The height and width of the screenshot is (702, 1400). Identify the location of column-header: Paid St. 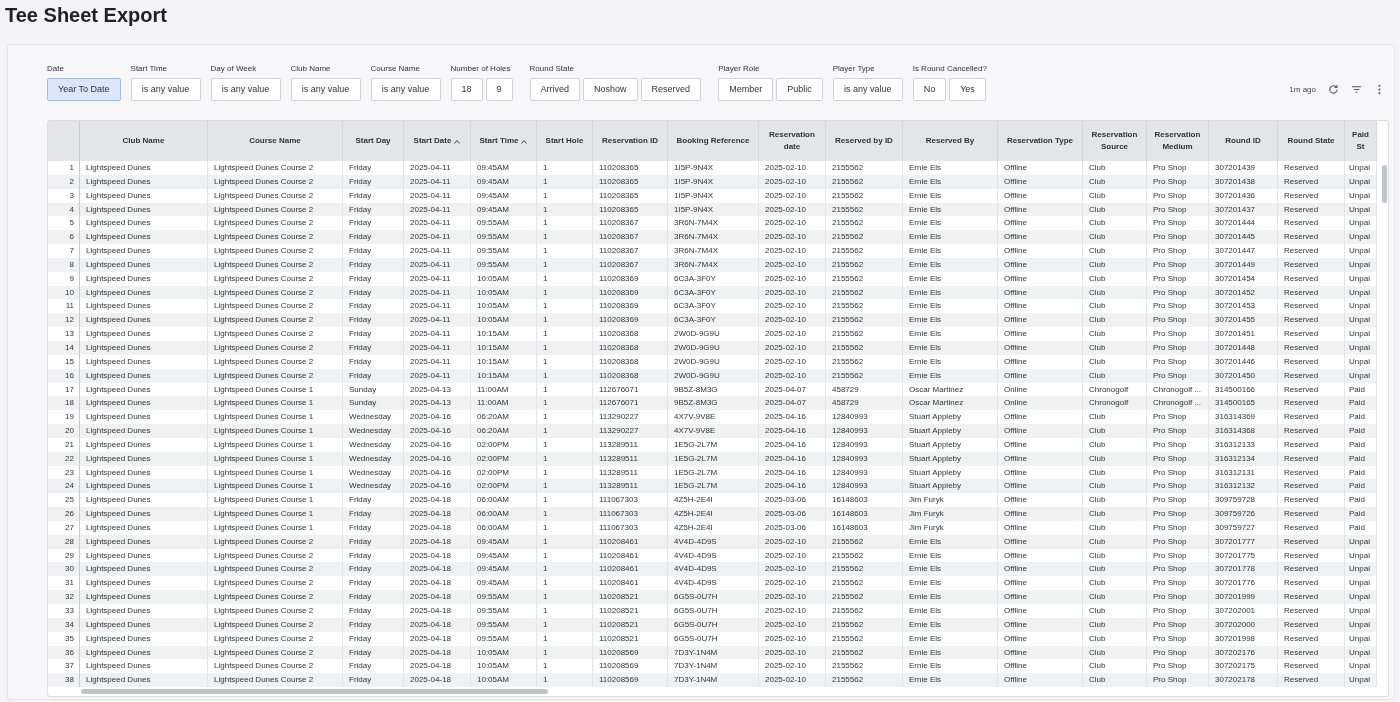
(1361, 141).